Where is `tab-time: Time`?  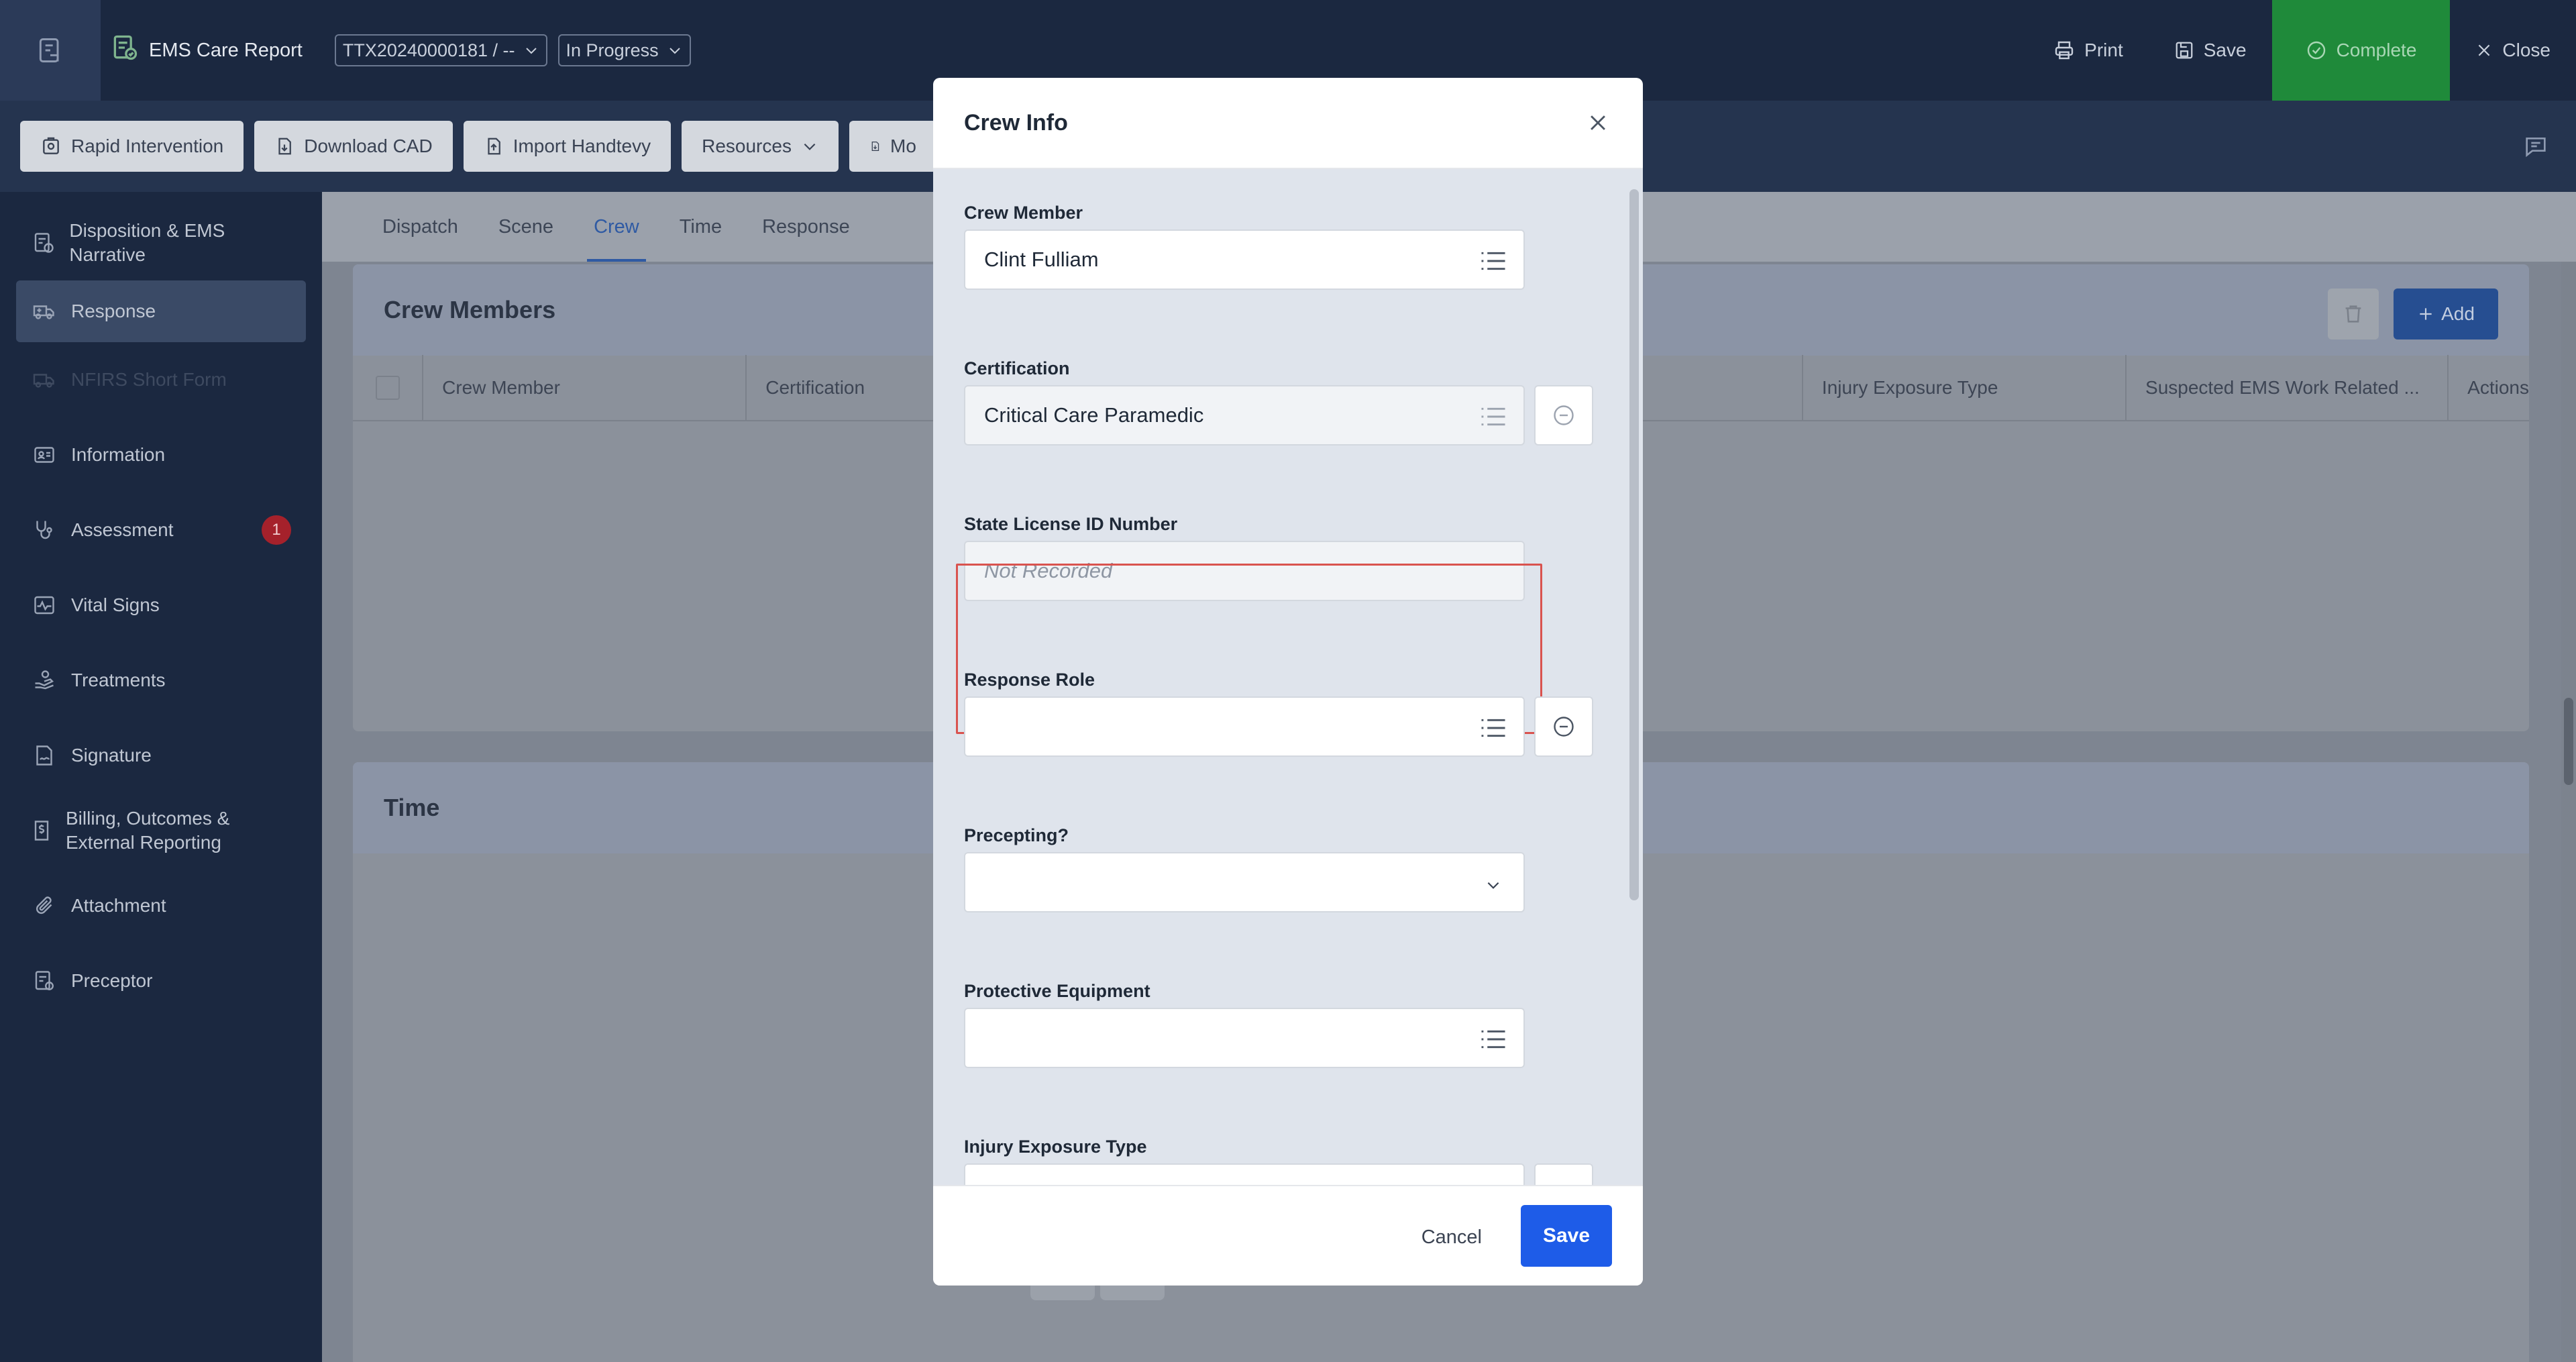
tab-time: Time is located at coordinates (700, 227).